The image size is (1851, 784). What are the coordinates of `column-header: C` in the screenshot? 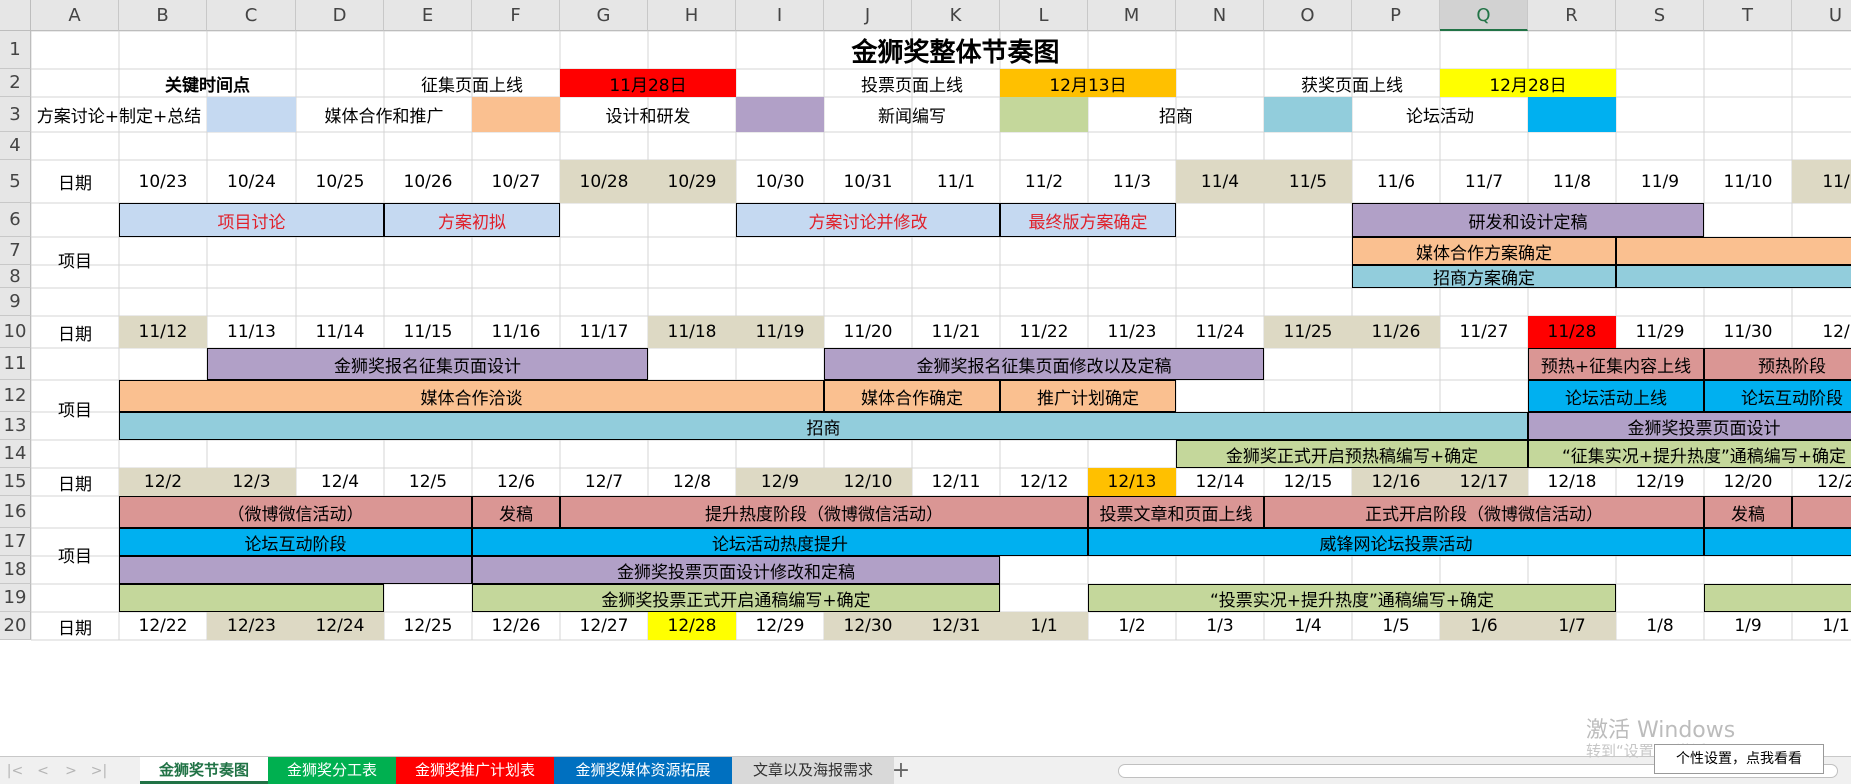 It's located at (251, 15).